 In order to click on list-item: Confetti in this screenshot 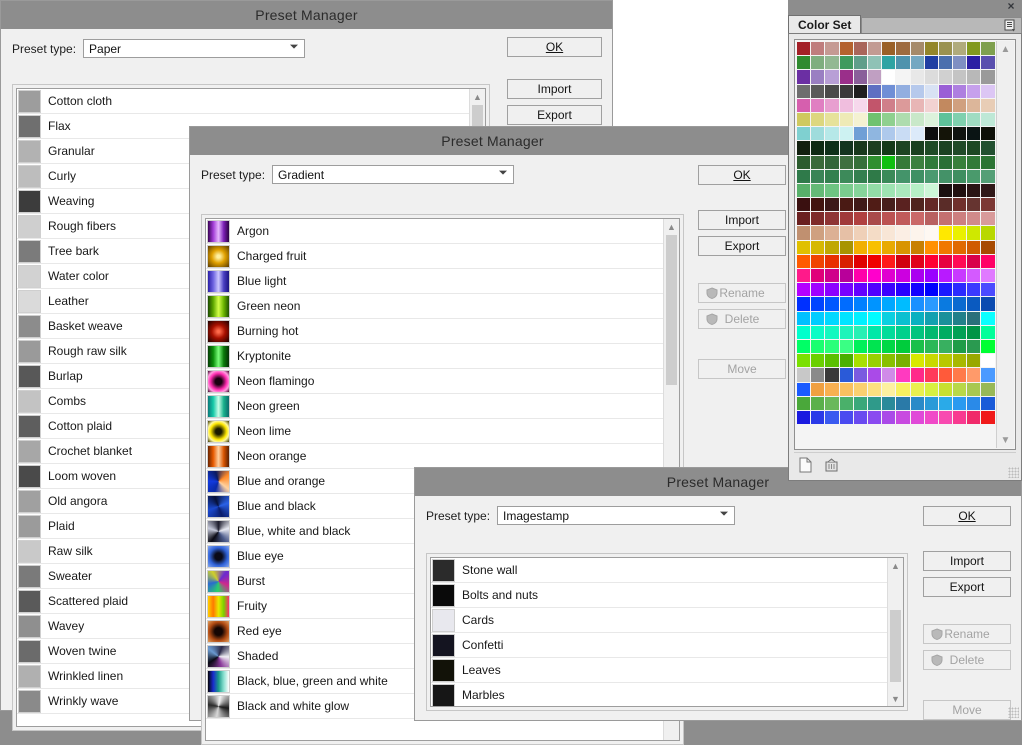, I will do `click(659, 645)`.